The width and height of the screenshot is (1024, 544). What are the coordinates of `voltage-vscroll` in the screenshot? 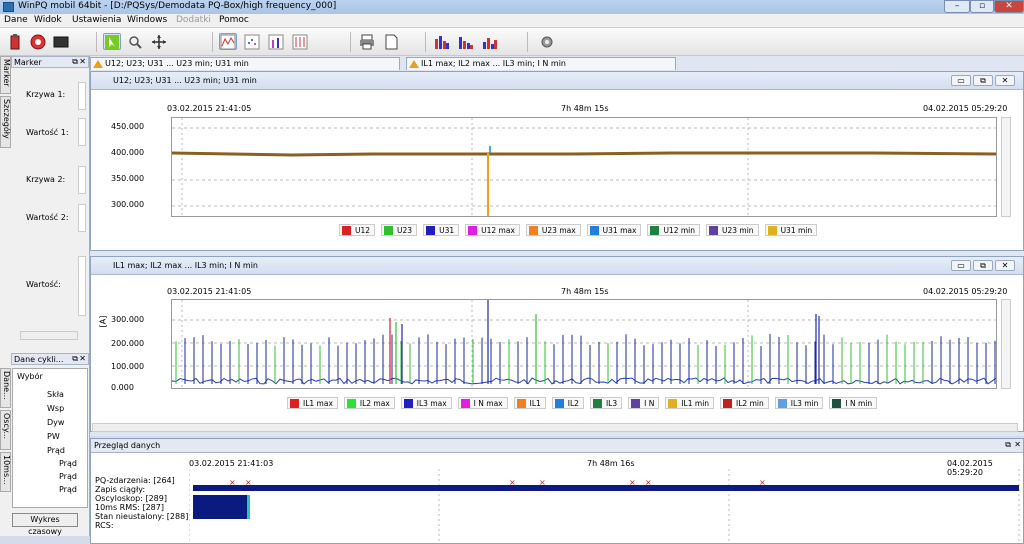 It's located at (1006, 167).